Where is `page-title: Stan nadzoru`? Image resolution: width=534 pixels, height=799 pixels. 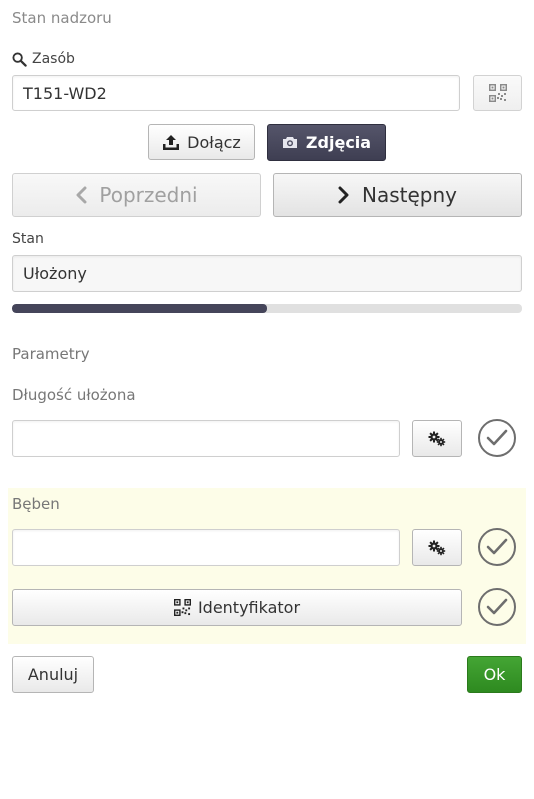
page-title: Stan nadzoru is located at coordinates (62, 18).